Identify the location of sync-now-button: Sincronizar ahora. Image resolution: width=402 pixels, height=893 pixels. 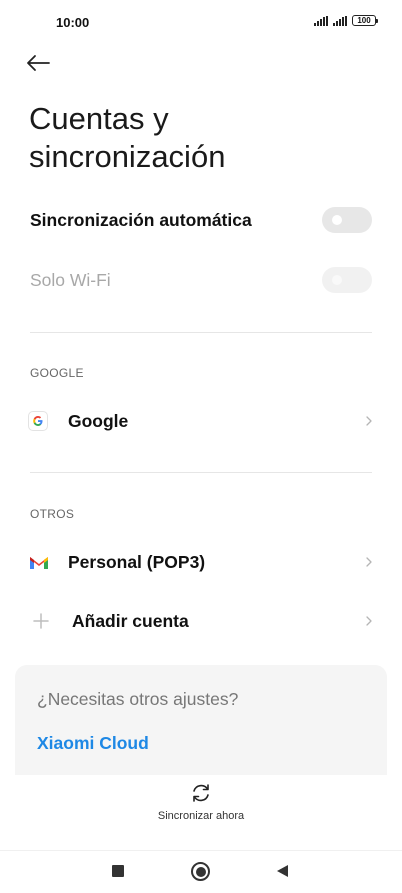
(201, 802).